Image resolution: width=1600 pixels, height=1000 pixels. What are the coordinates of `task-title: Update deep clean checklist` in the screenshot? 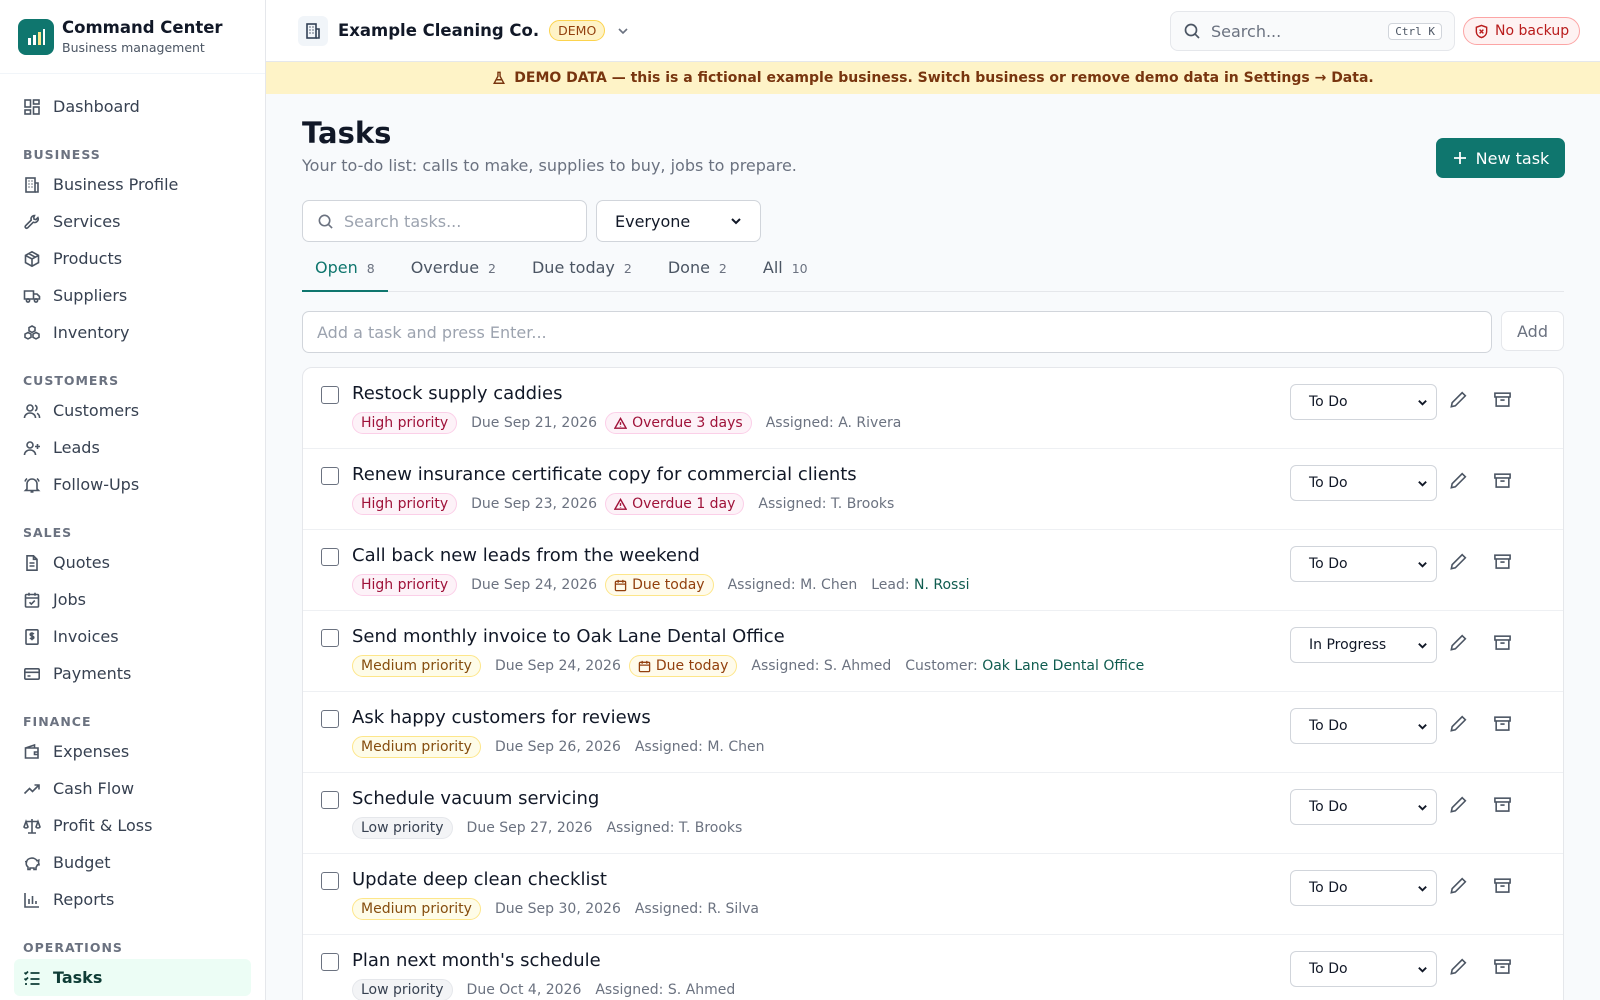 It's located at (479, 879).